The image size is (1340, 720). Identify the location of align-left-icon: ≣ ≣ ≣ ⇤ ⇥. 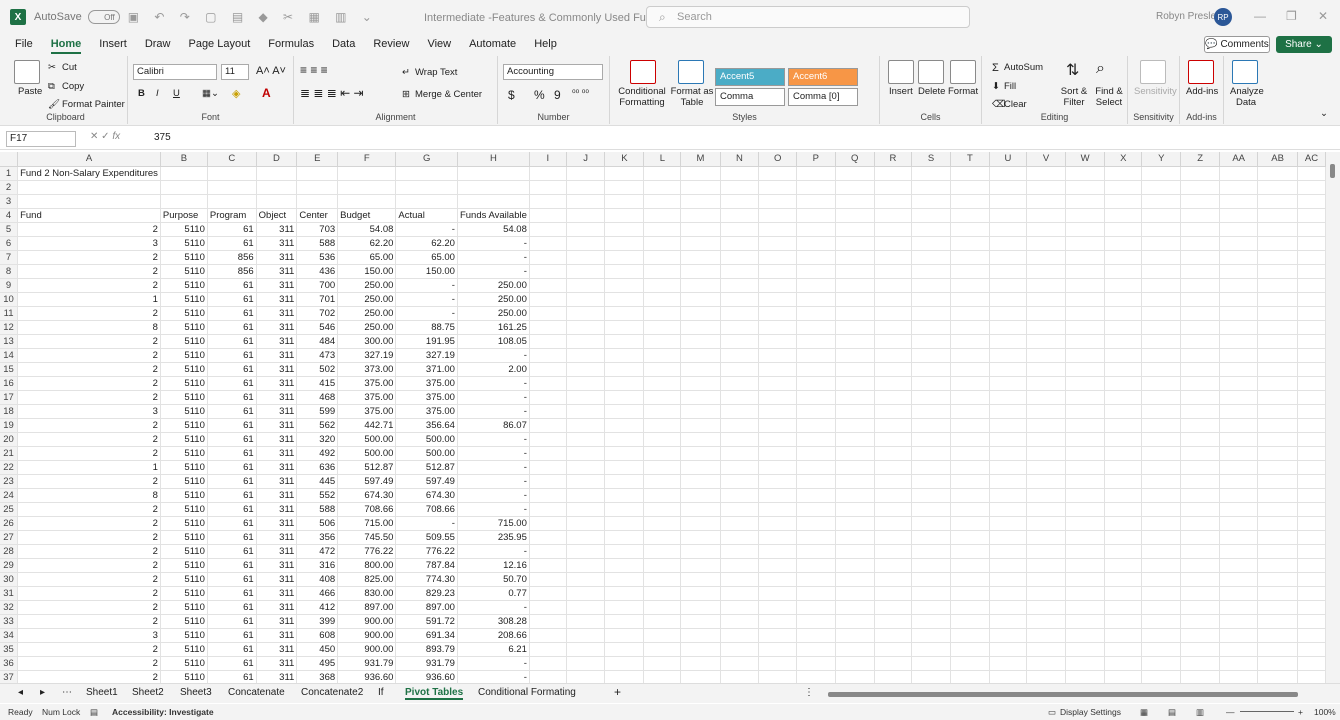
(332, 93).